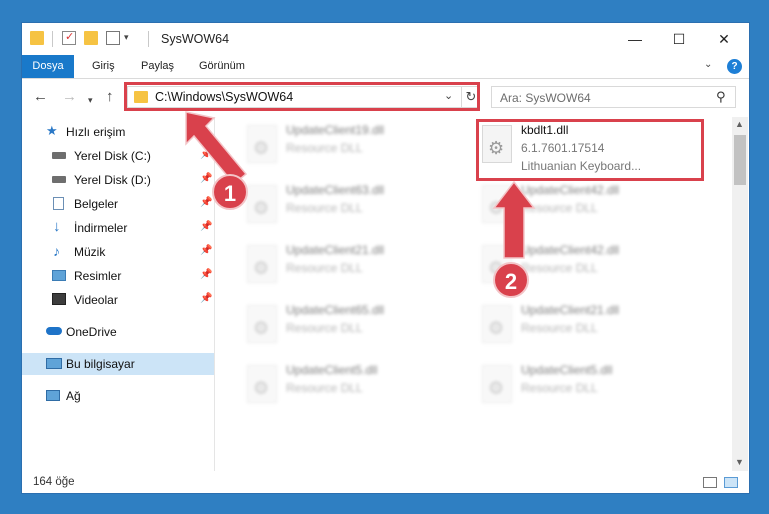  I want to click on step-1-badge: 1, so click(230, 192).